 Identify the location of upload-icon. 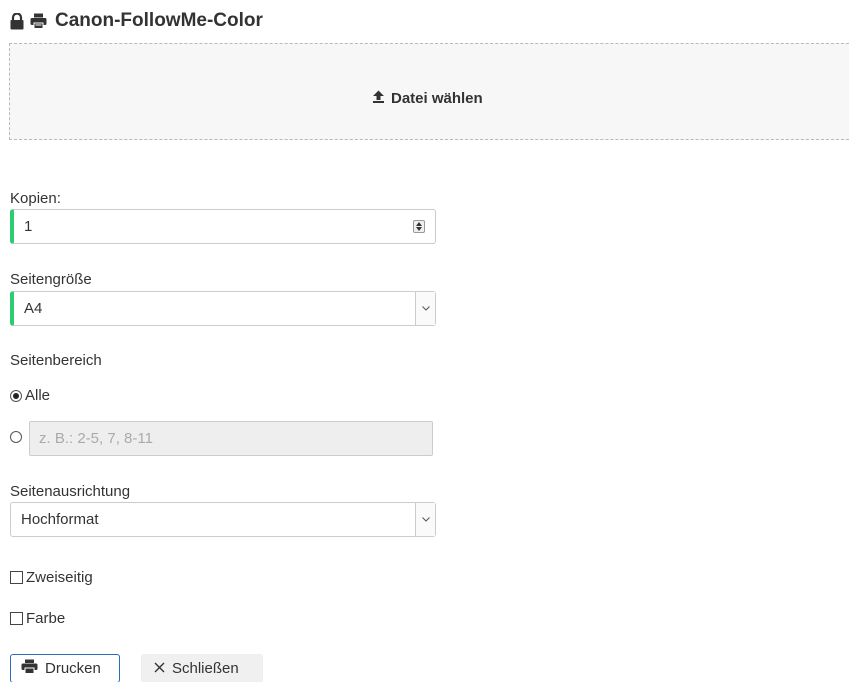
(378, 98).